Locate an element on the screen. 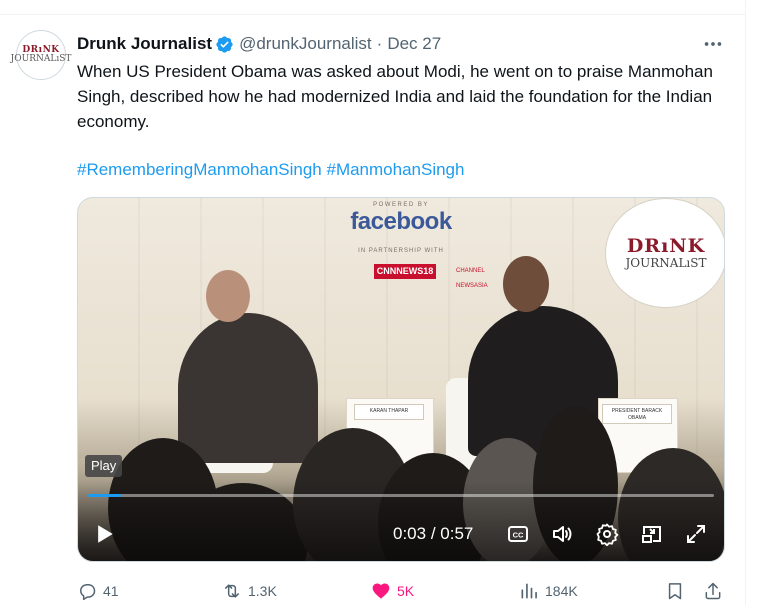 Image resolution: width=761 pixels, height=605 pixels. hashtag-link: #RememberingManmohanSingh is located at coordinates (199, 169).